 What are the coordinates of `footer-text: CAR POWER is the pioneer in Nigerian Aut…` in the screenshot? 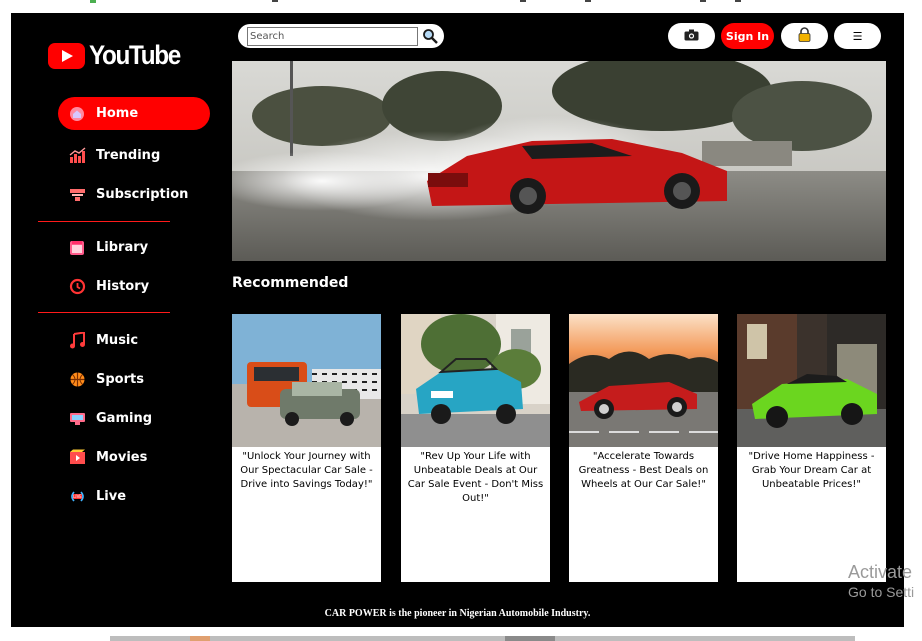 It's located at (457, 613).